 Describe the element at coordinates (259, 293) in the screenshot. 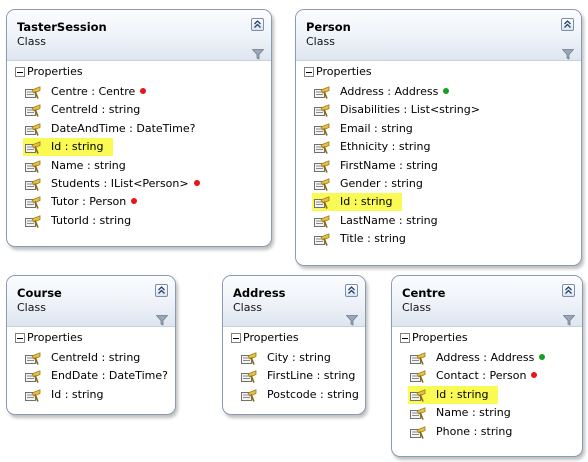

I see `class-name: Address` at that location.